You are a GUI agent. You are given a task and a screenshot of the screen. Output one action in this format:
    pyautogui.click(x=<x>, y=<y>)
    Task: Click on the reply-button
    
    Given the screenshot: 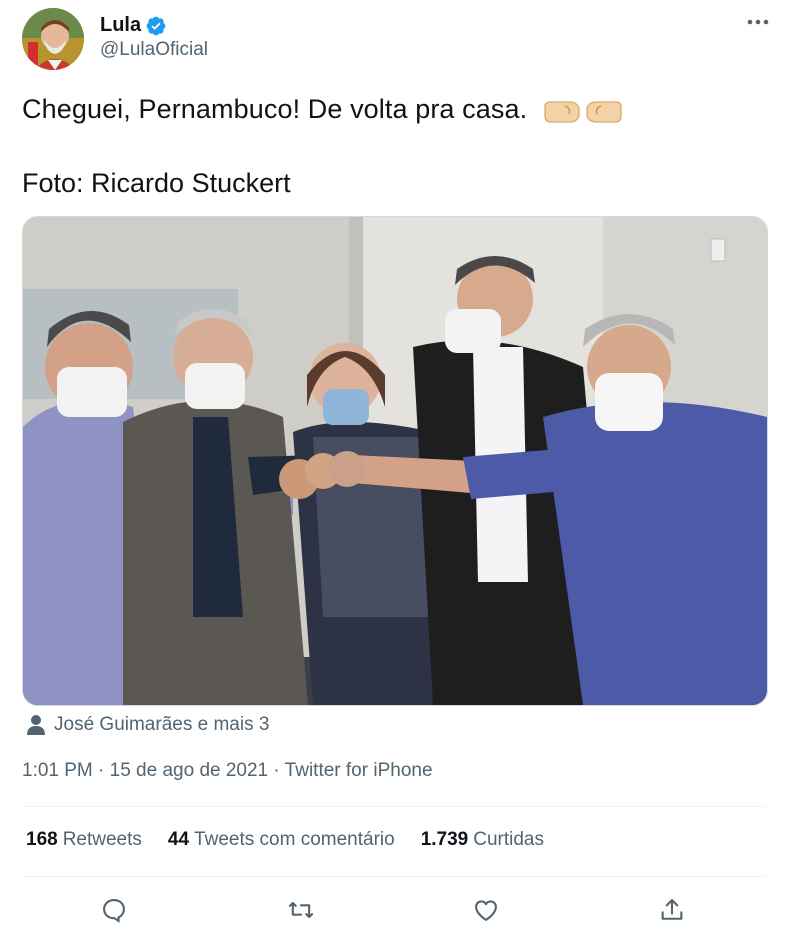 What is the action you would take?
    pyautogui.click(x=114, y=910)
    